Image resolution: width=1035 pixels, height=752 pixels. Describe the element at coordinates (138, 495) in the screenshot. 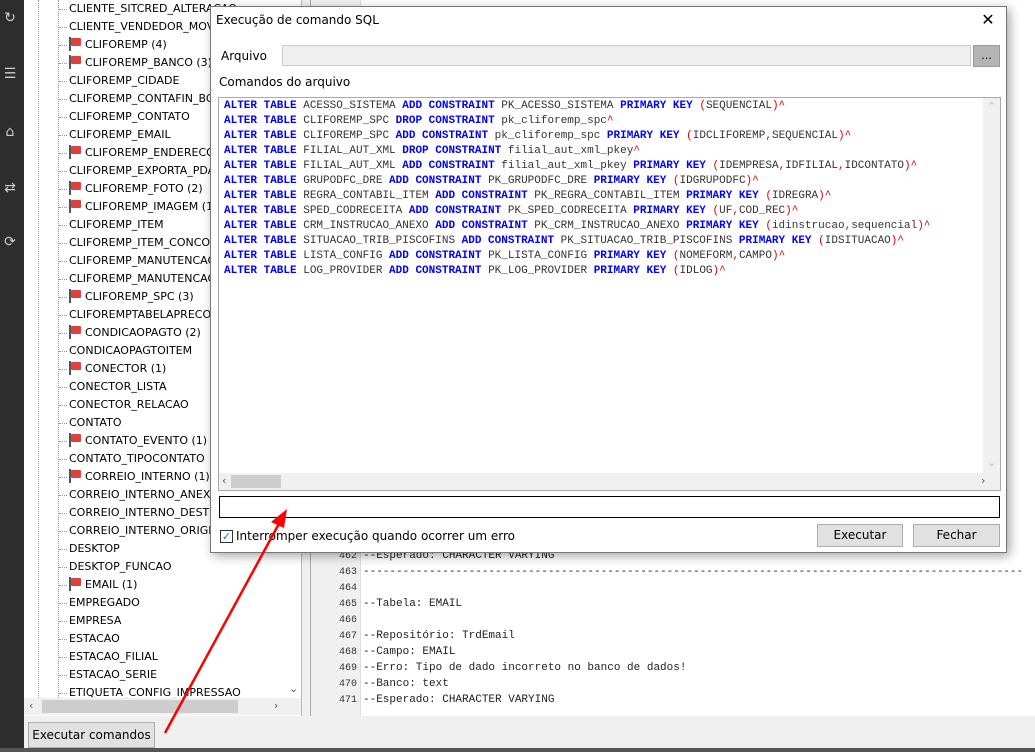

I see `tree-item: CORREIO_INTERNO_ANEXO` at that location.